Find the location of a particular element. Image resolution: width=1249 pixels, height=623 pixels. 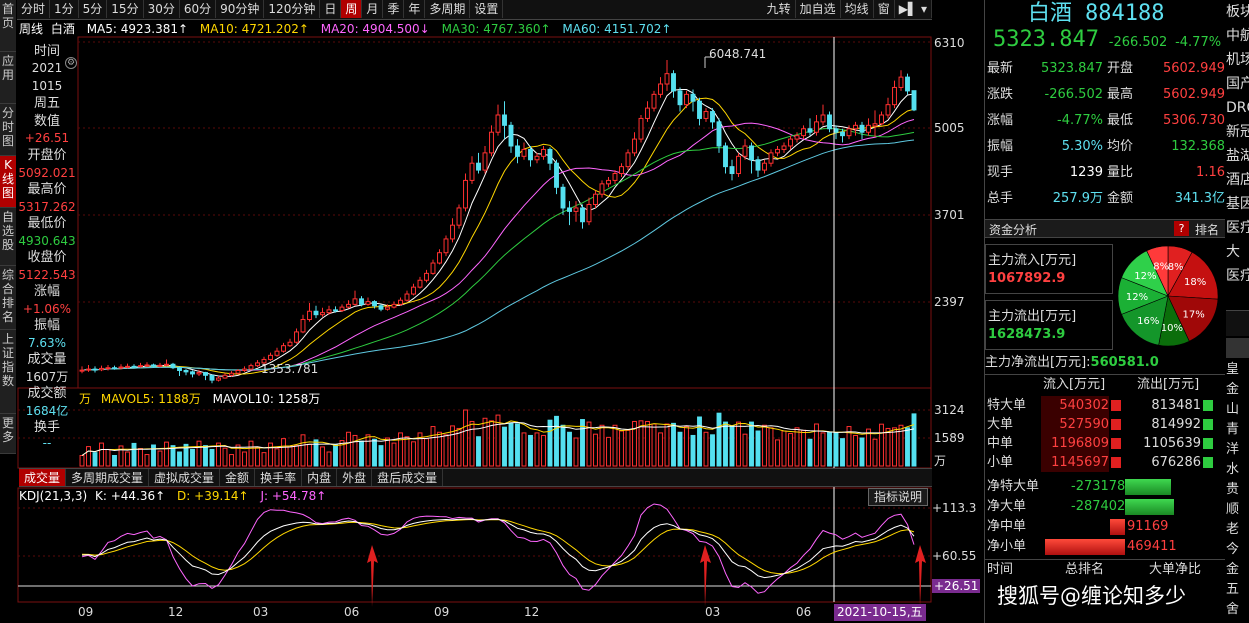

quote-cell-0-1: 5323.847 is located at coordinates (1071, 68).